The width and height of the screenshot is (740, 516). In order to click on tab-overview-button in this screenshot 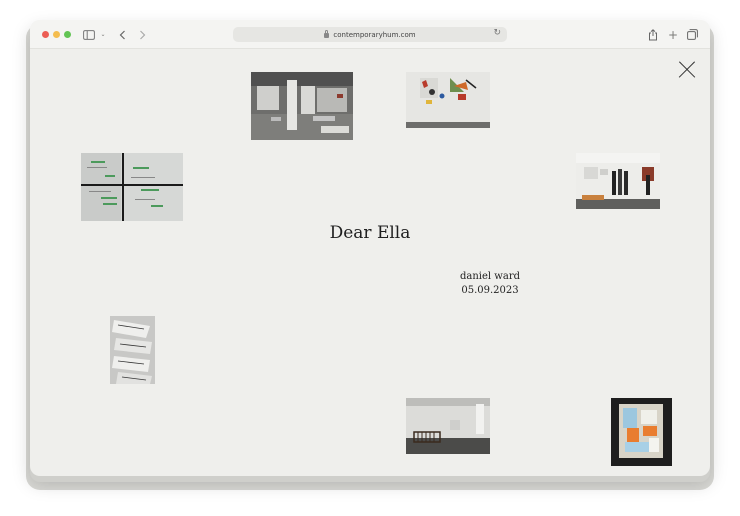, I will do `click(692, 34)`.